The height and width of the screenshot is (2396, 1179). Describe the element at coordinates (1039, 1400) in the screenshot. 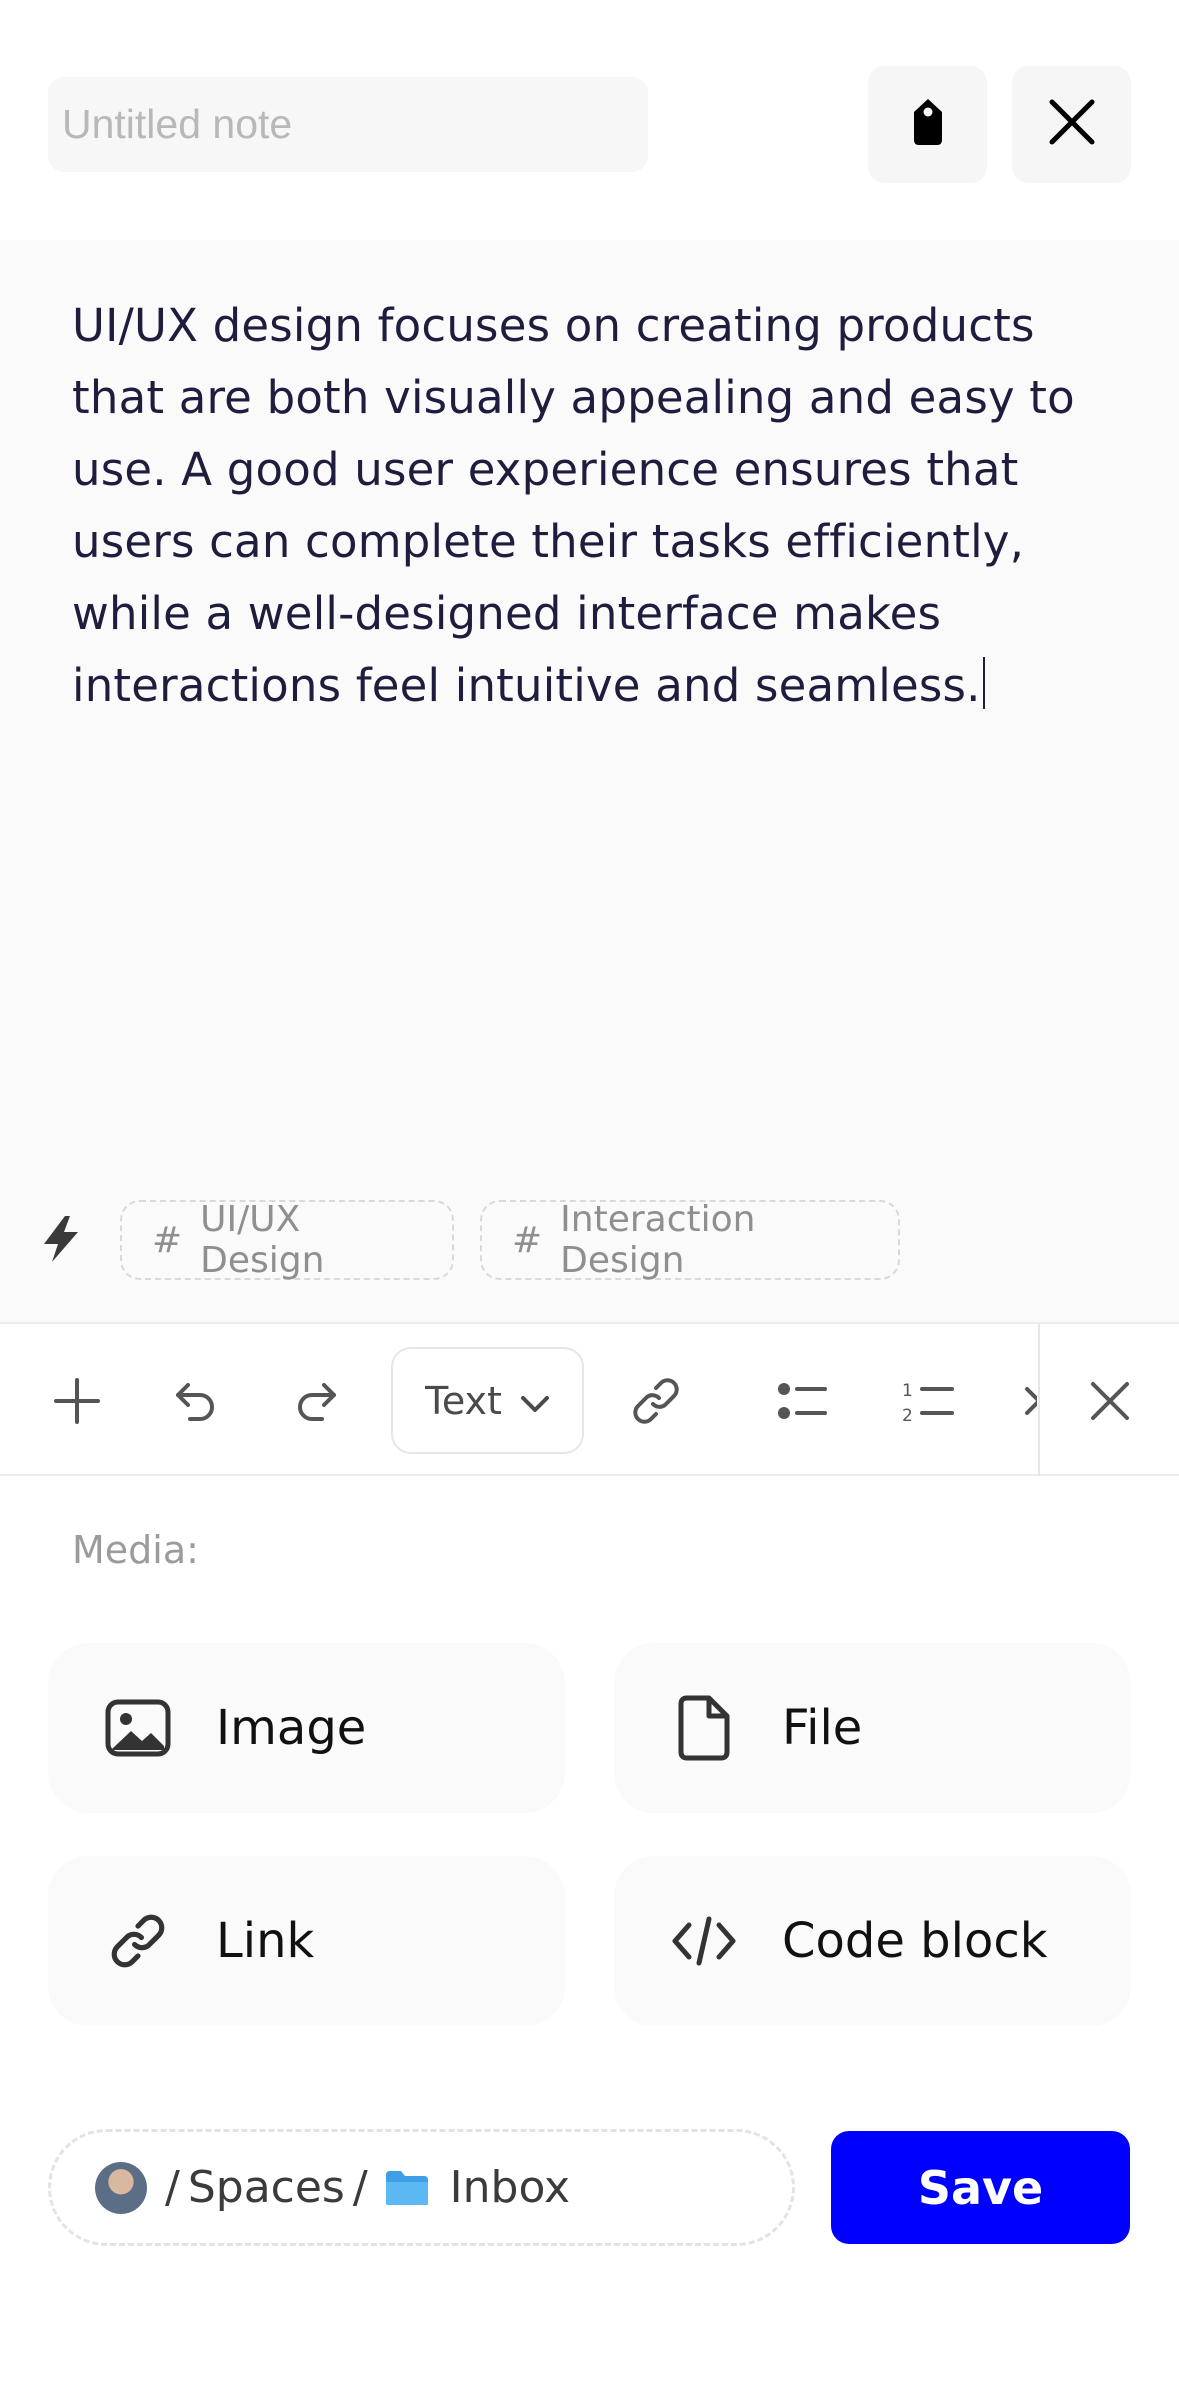

I see `toolbar-divider` at that location.